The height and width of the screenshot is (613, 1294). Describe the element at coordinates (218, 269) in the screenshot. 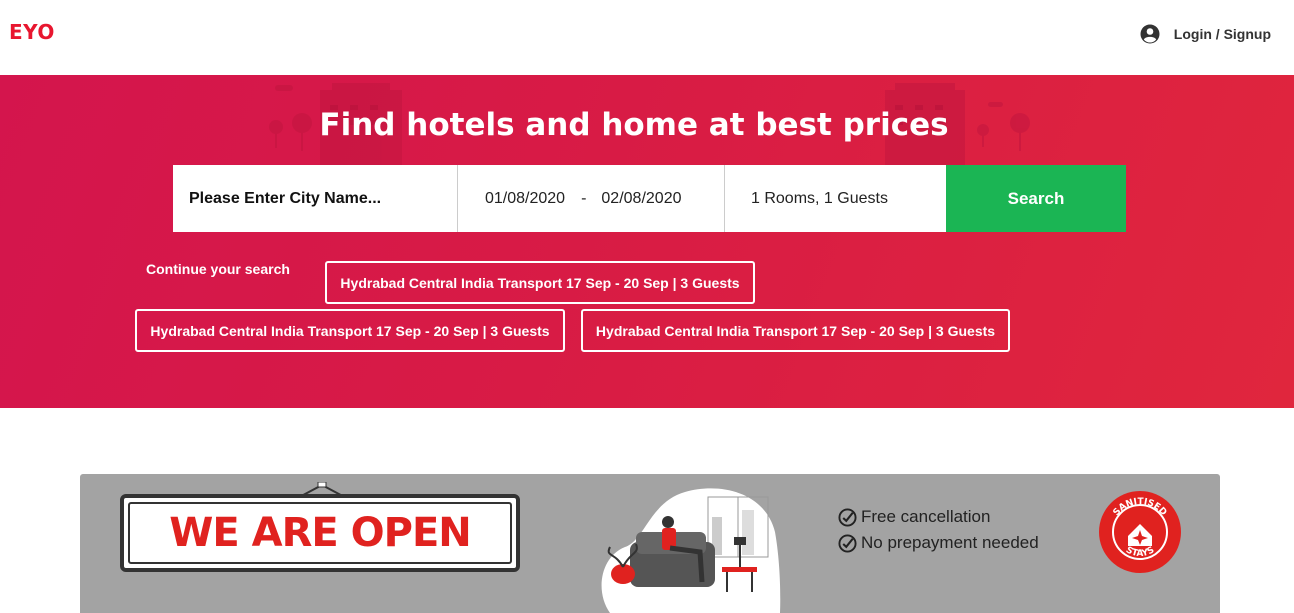

I see `continue-search-label: Continue your search` at that location.